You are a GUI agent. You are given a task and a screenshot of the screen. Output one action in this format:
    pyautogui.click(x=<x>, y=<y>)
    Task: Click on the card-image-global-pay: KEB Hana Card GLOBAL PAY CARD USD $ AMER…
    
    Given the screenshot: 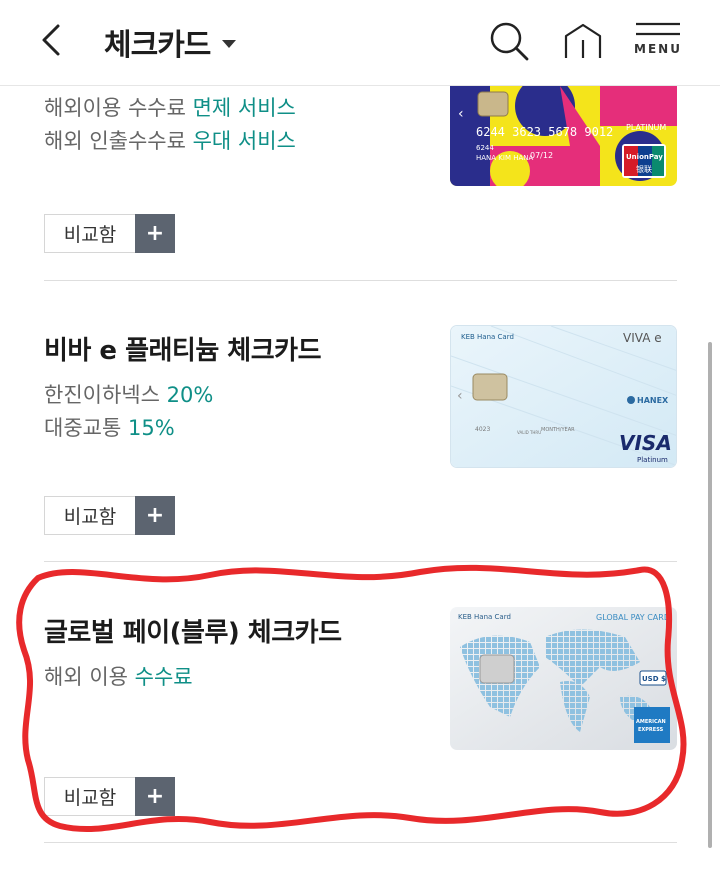 What is the action you would take?
    pyautogui.click(x=563, y=678)
    